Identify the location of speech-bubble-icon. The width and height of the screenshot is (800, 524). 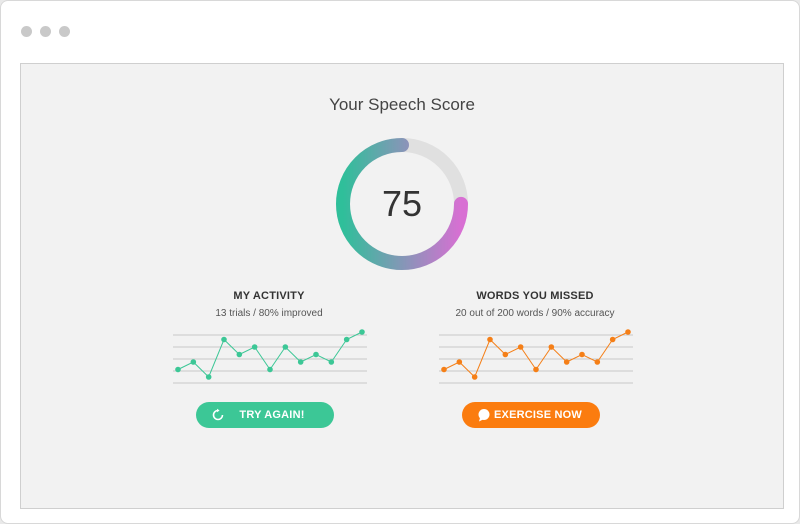
(484, 415).